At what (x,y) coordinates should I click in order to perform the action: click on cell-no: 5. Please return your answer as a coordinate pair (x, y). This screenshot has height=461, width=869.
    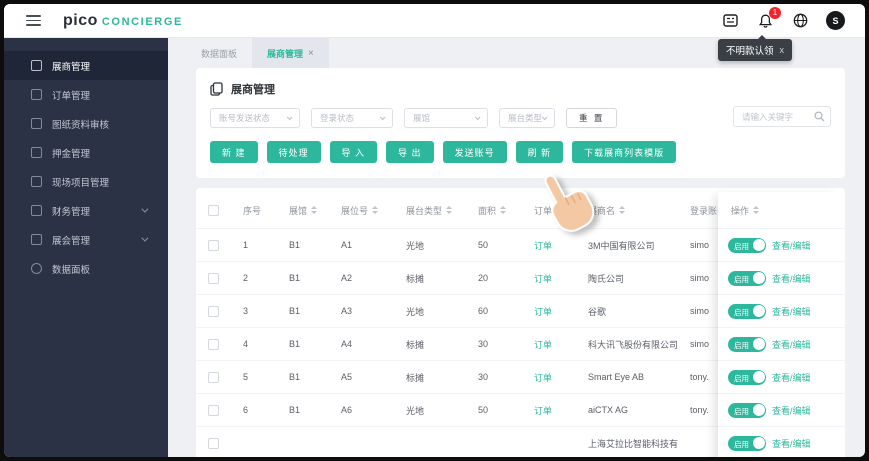
    Looking at the image, I should click on (246, 377).